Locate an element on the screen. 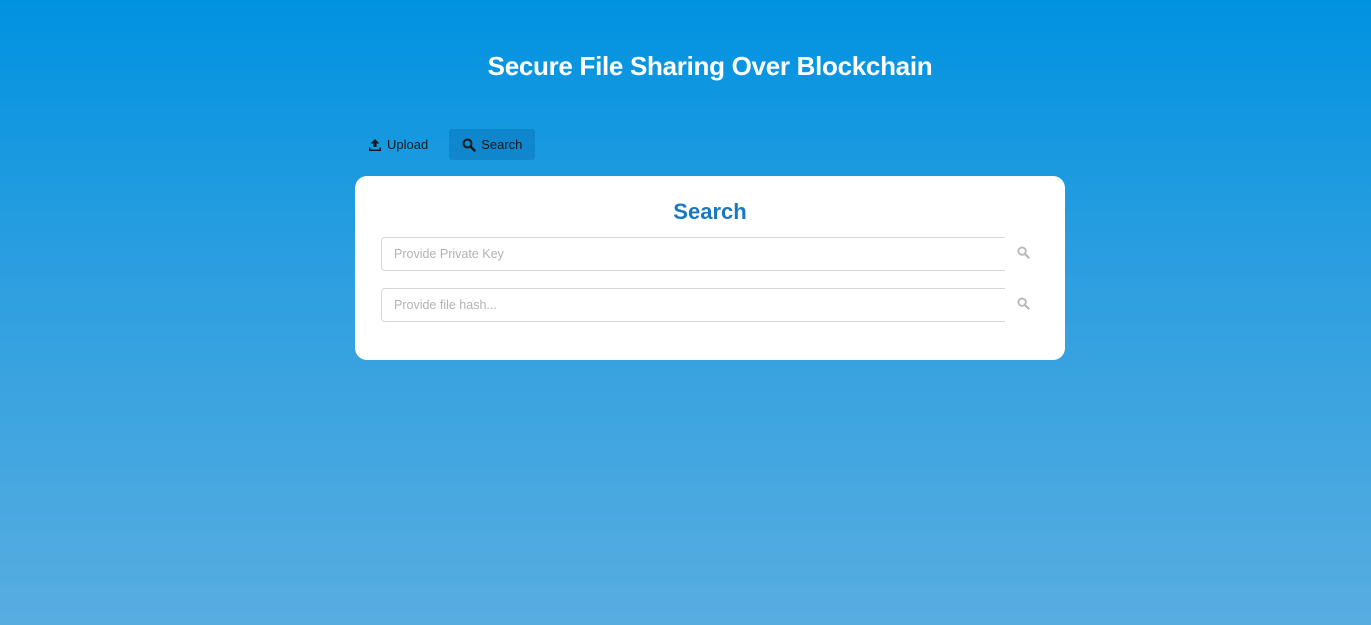 The image size is (1371, 625). private-key-row is located at coordinates (711, 254).